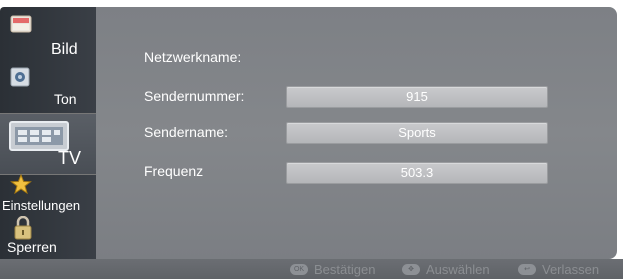 The height and width of the screenshot is (279, 623). I want to click on picture-icon, so click(21, 26).